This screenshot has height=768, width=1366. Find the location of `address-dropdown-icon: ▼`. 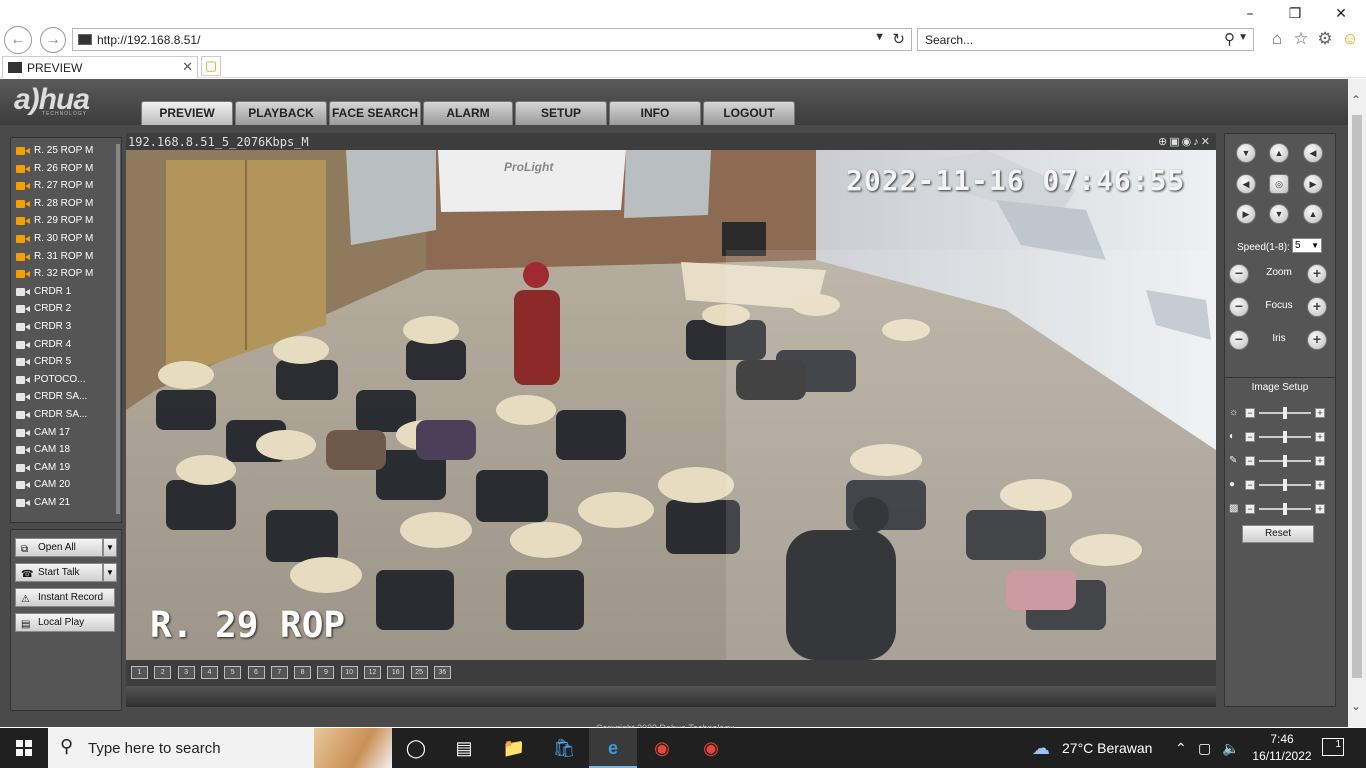

address-dropdown-icon: ▼ is located at coordinates (879, 37).